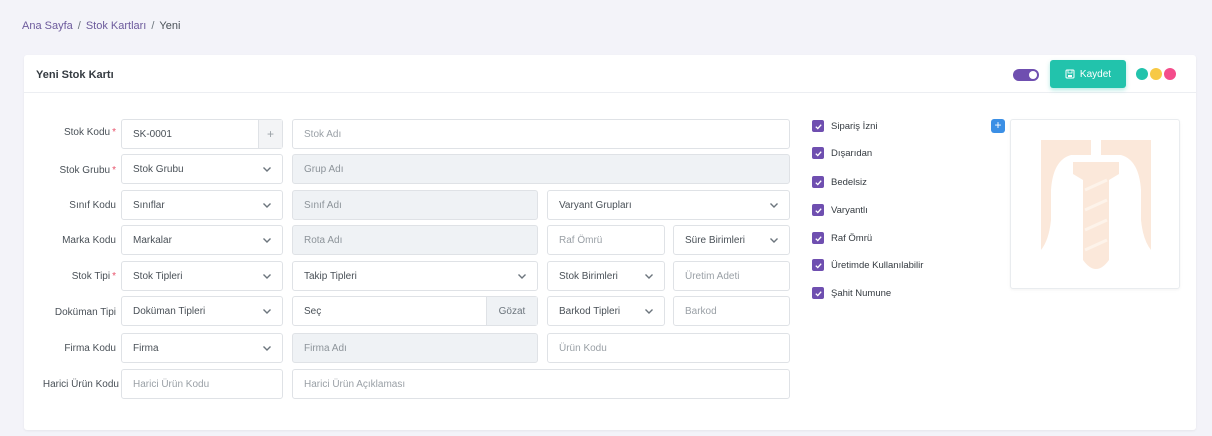  Describe the element at coordinates (415, 205) in the screenshot. I see `sinif-adi-input: Sınıf Adı` at that location.